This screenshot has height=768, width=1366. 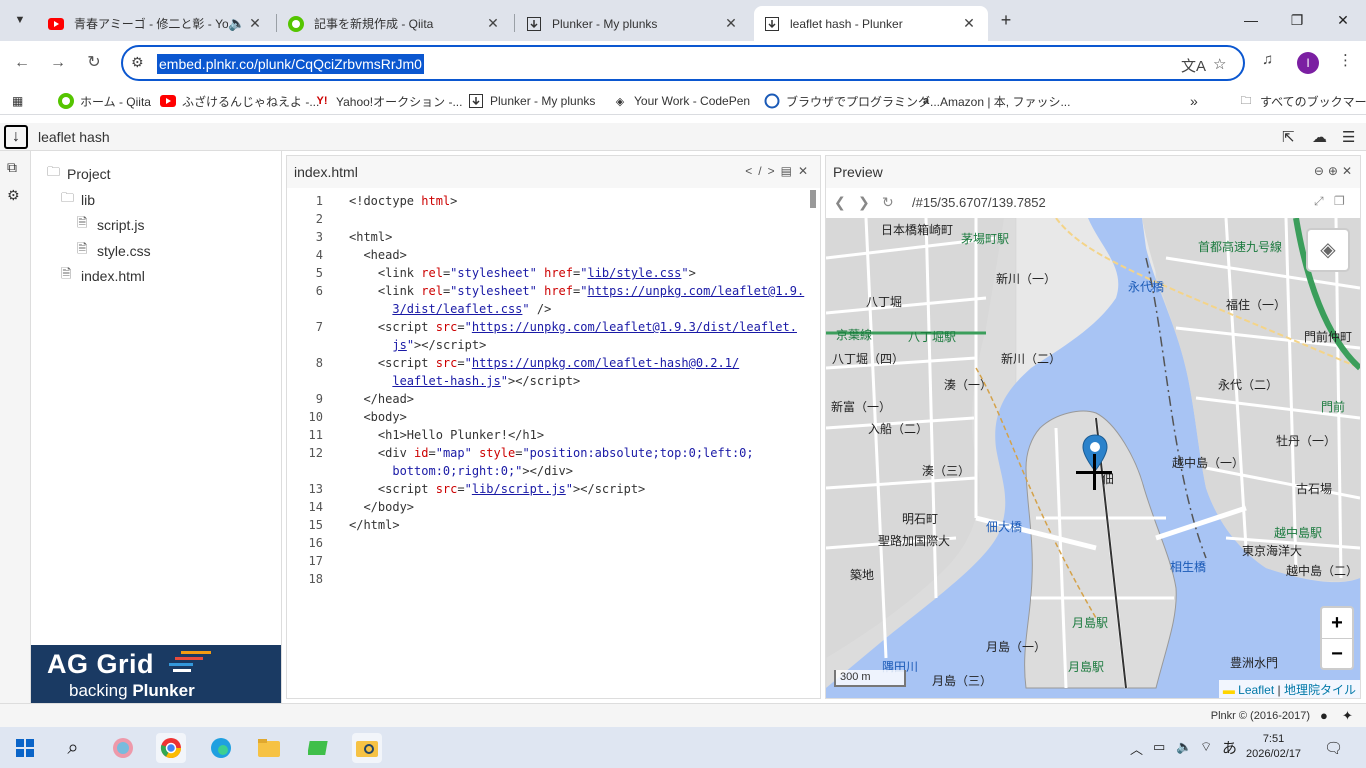 What do you see at coordinates (1193, 65) in the screenshot?
I see `translate-icon: 文A` at bounding box center [1193, 65].